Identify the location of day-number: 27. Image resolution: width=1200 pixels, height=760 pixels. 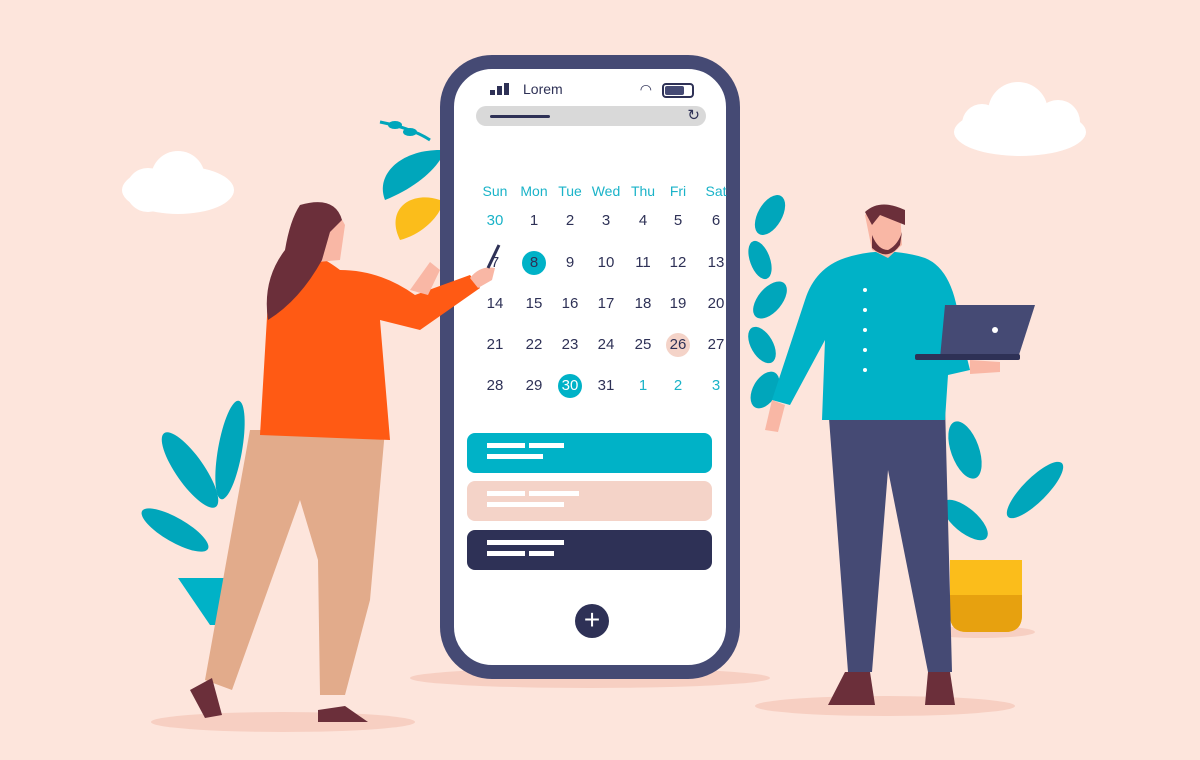
(716, 344).